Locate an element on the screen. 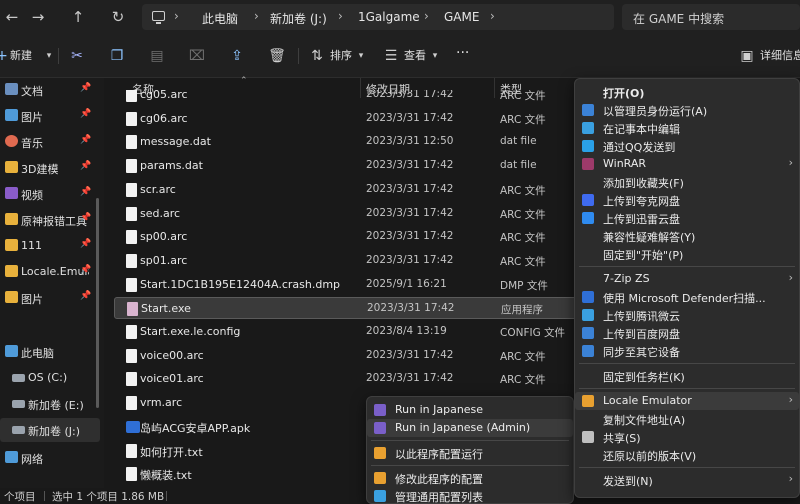 This screenshot has width=800, height=504. paste-icon: ▤ is located at coordinates (157, 56).